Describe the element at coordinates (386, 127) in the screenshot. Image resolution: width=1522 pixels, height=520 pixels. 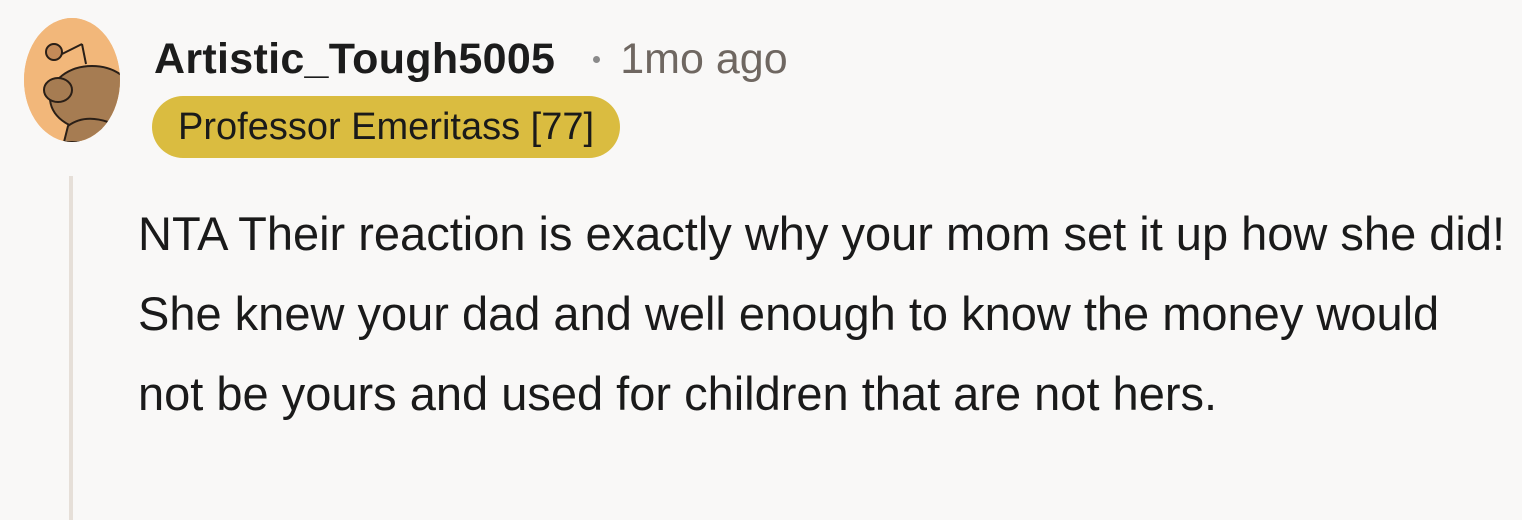
I see `user-flair-badge: Professor Emeritass [77]` at that location.